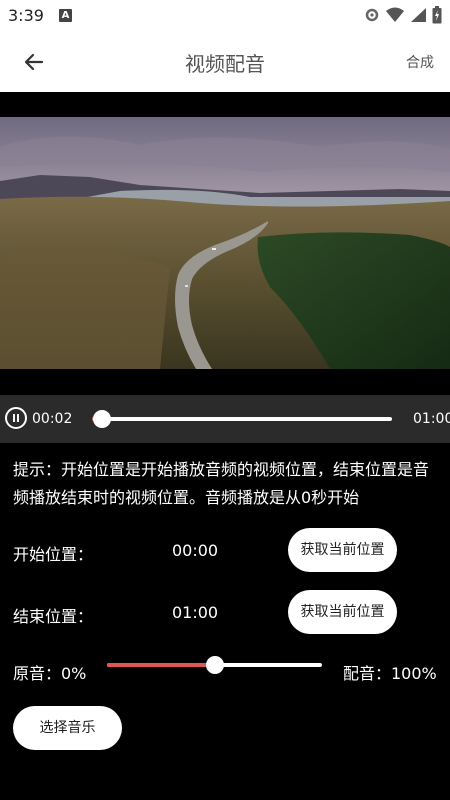  Describe the element at coordinates (50, 673) in the screenshot. I see `original-volume-label: 原音：0%` at that location.